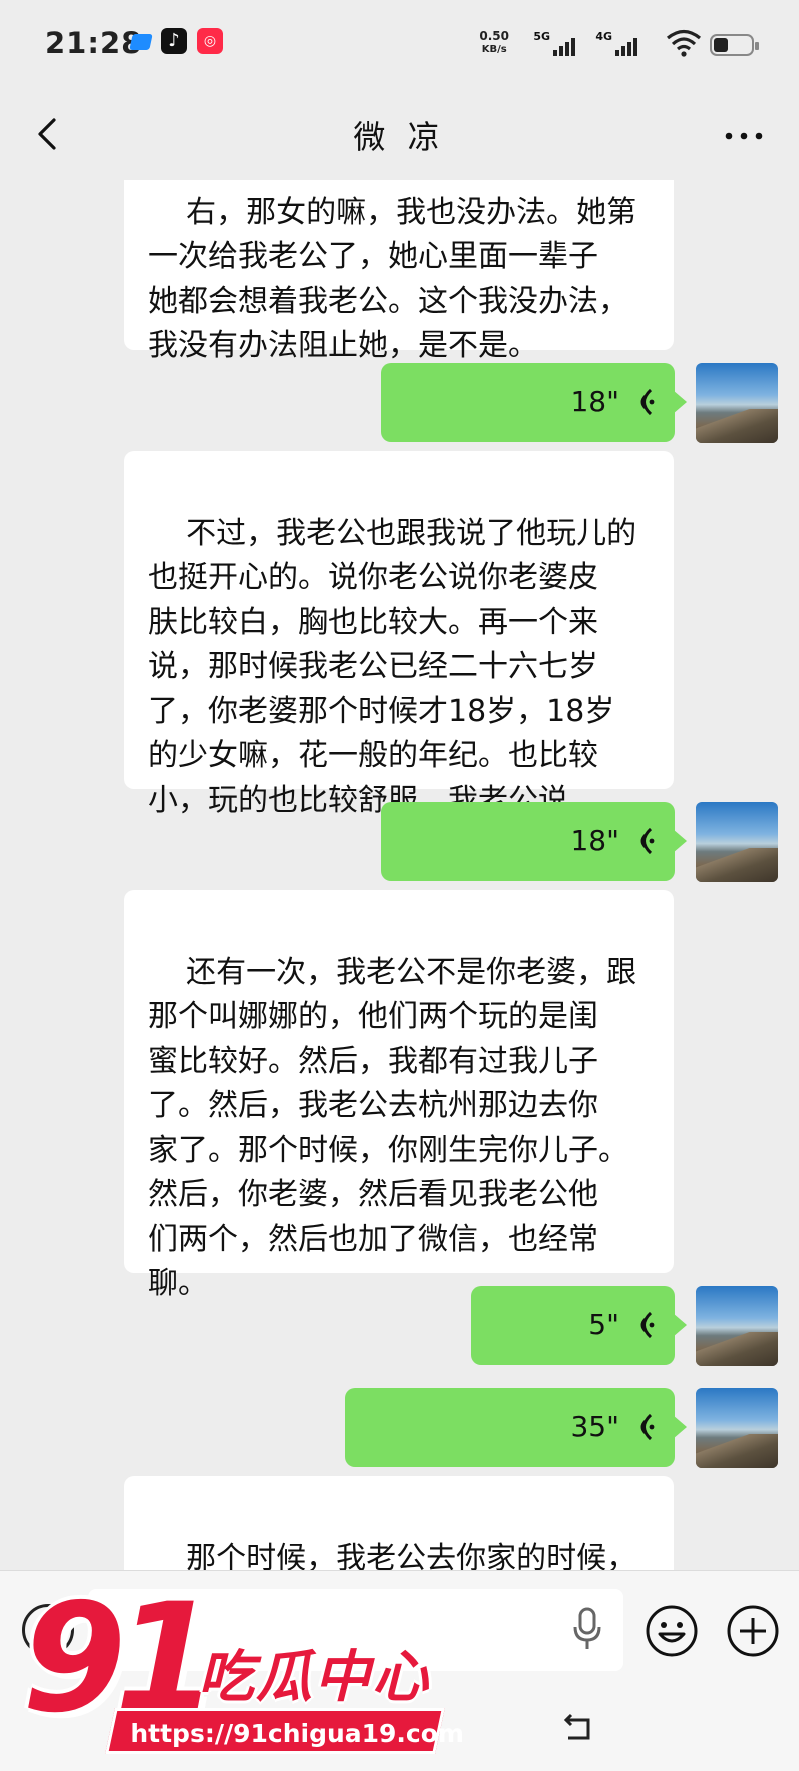 The width and height of the screenshot is (799, 1771). What do you see at coordinates (594, 1426) in the screenshot?
I see `voice-duration: 35"` at bounding box center [594, 1426].